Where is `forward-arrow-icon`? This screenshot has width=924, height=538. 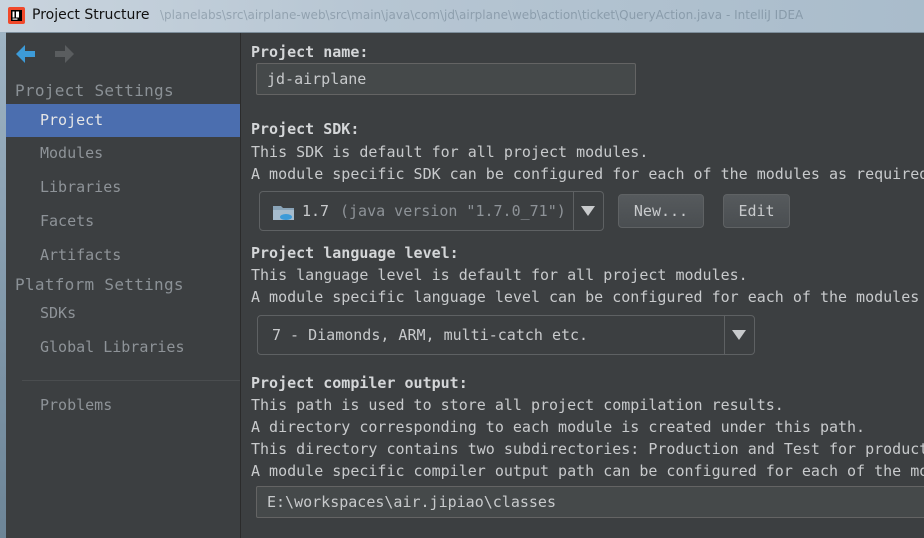
forward-arrow-icon is located at coordinates (64, 54).